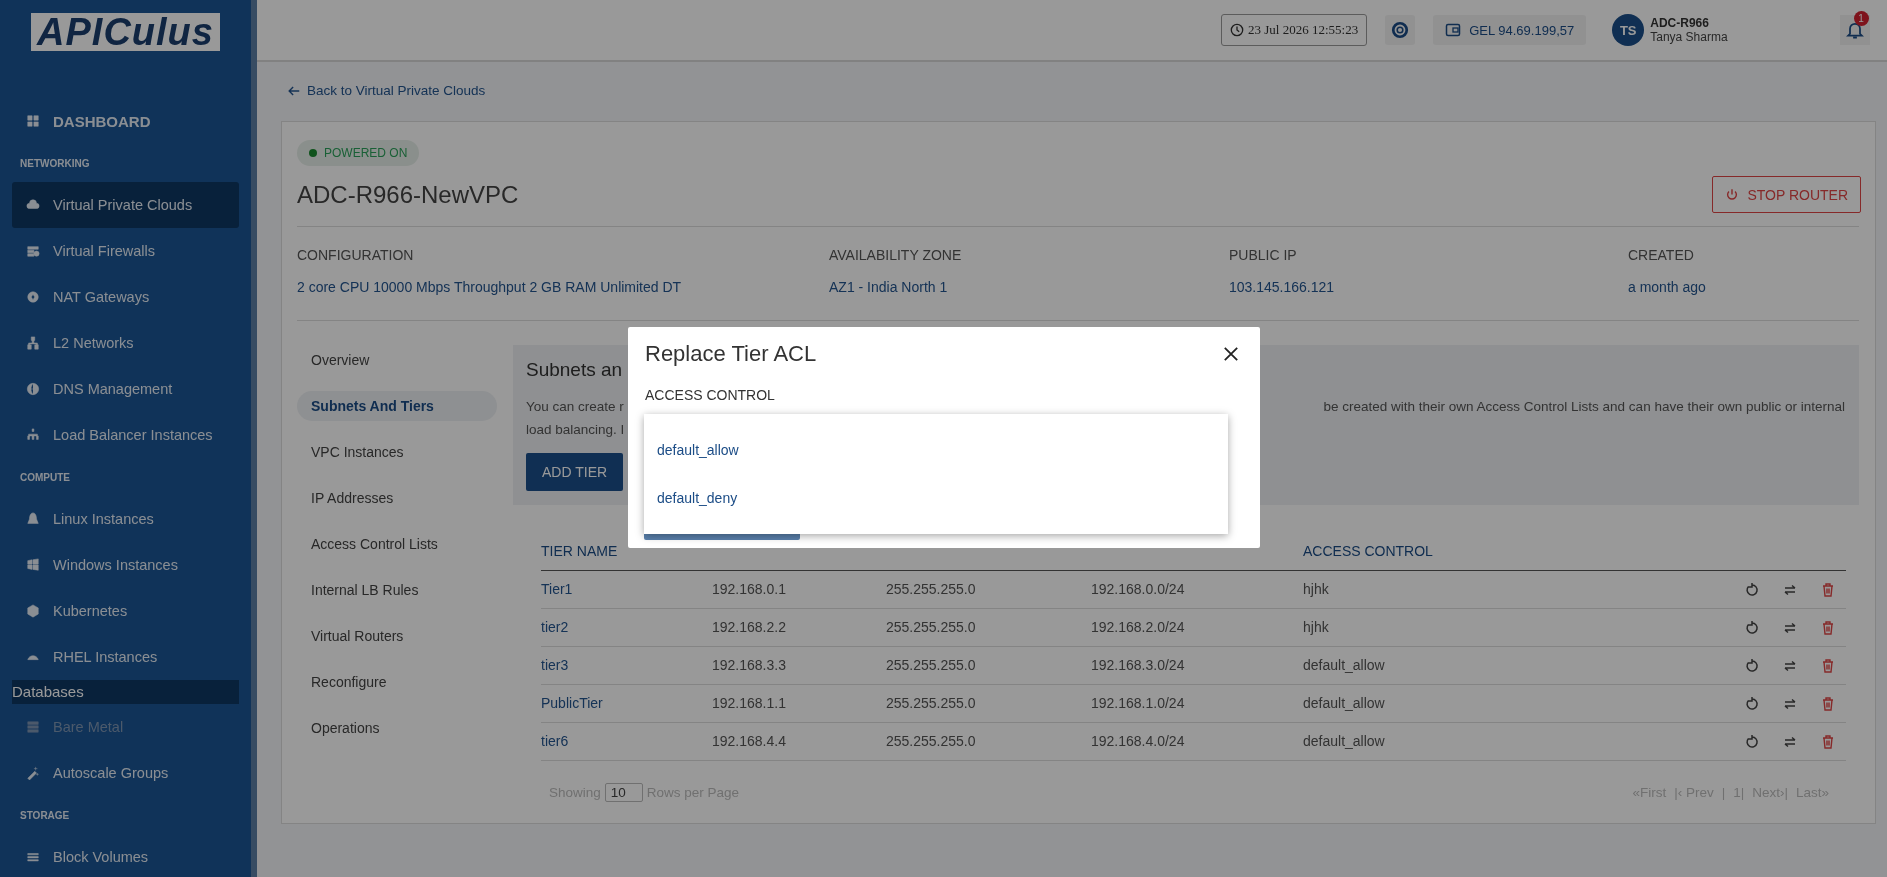  I want to click on avatar: TS, so click(1628, 30).